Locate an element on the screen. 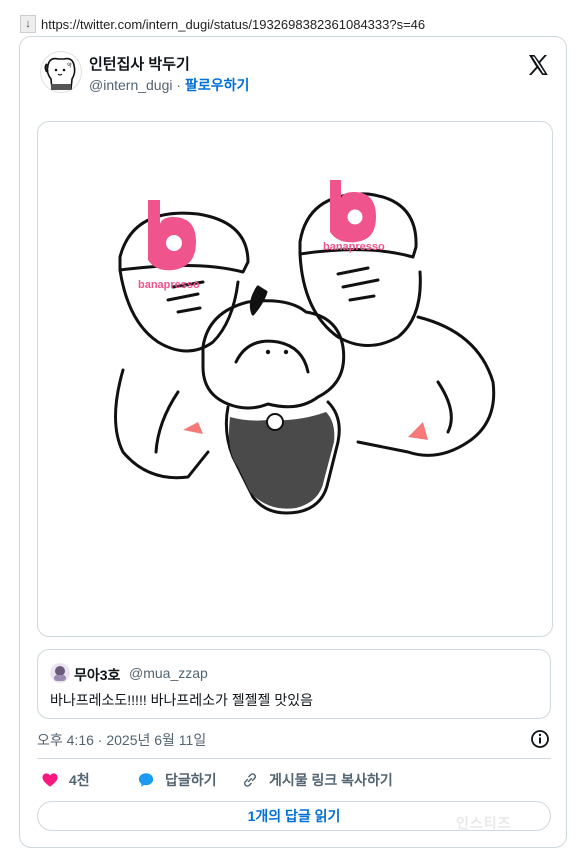  reply-button: 답글하기 is located at coordinates (177, 780).